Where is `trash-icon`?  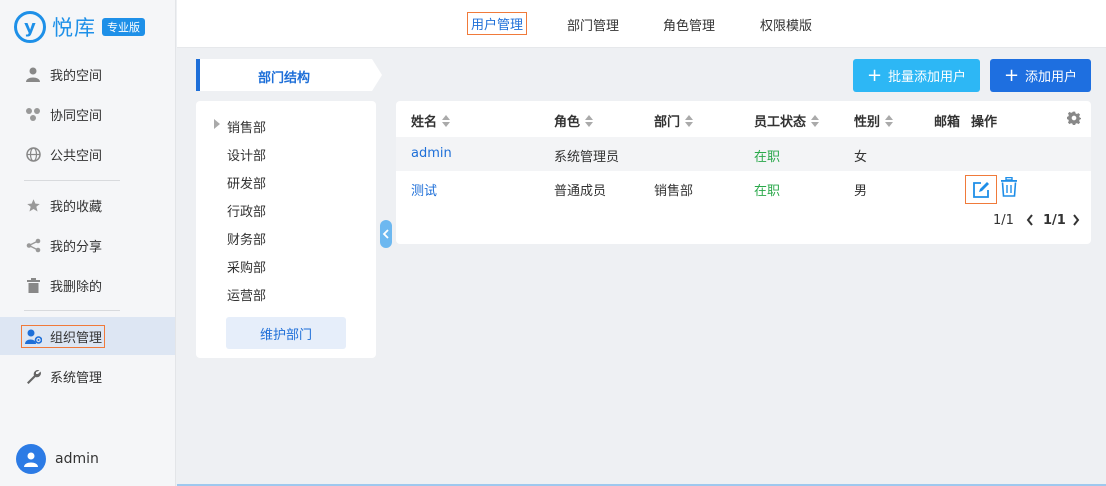 trash-icon is located at coordinates (33, 285).